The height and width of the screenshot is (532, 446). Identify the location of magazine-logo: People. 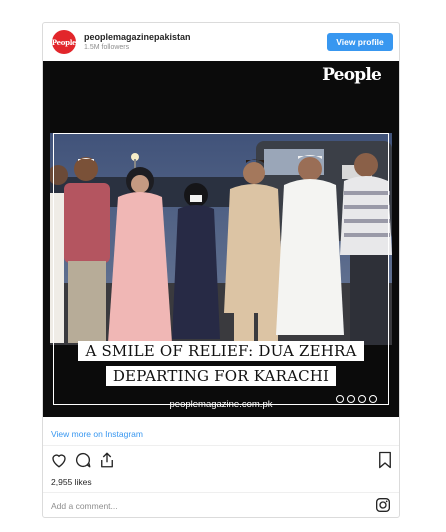
(352, 75).